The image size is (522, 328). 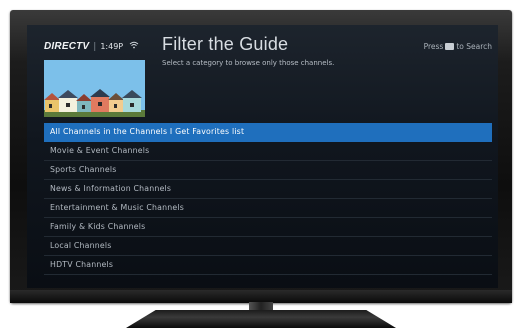 I want to click on filter-item-entertainment-music: Entertainment & Music Channels, so click(x=268, y=208).